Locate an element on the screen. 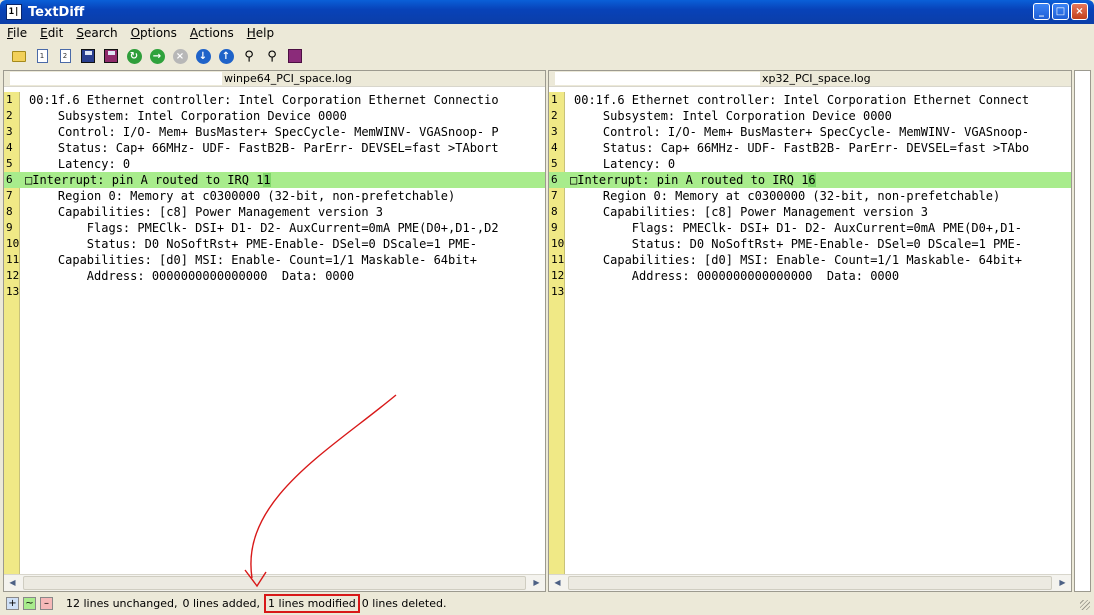 The height and width of the screenshot is (615, 1094). menu-search: Search is located at coordinates (96, 33).